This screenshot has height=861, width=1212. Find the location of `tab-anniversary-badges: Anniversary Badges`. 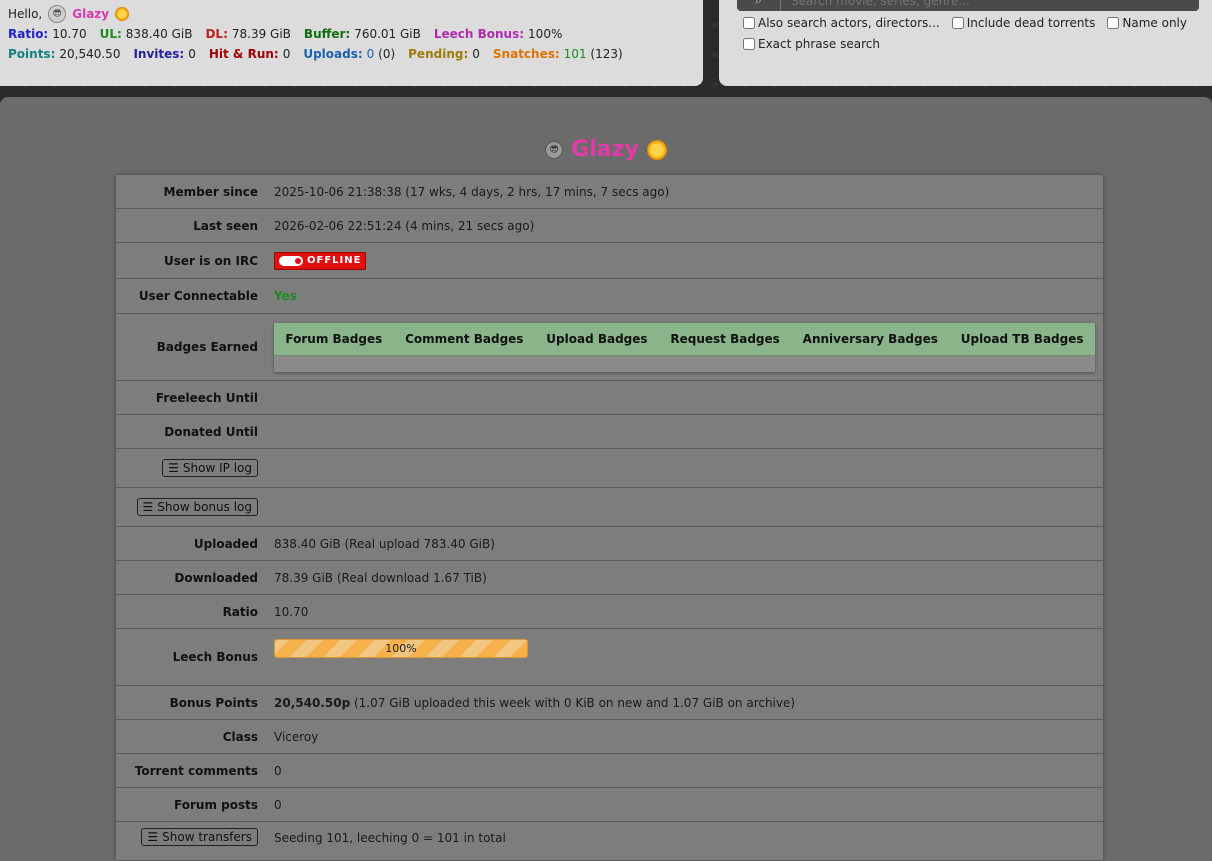

tab-anniversary-badges: Anniversary Badges is located at coordinates (870, 339).